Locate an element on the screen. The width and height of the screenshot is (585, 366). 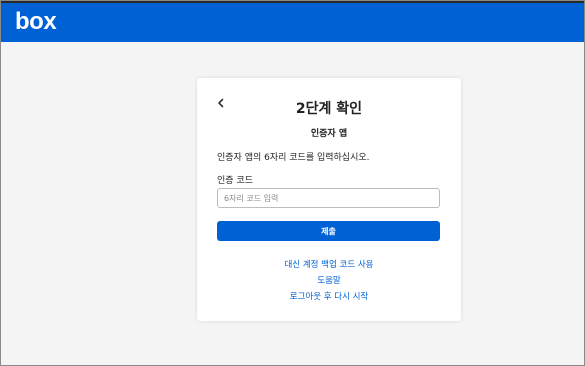
use-backup-code-link: 대신 계정 백업 코드 사용 is located at coordinates (329, 265).